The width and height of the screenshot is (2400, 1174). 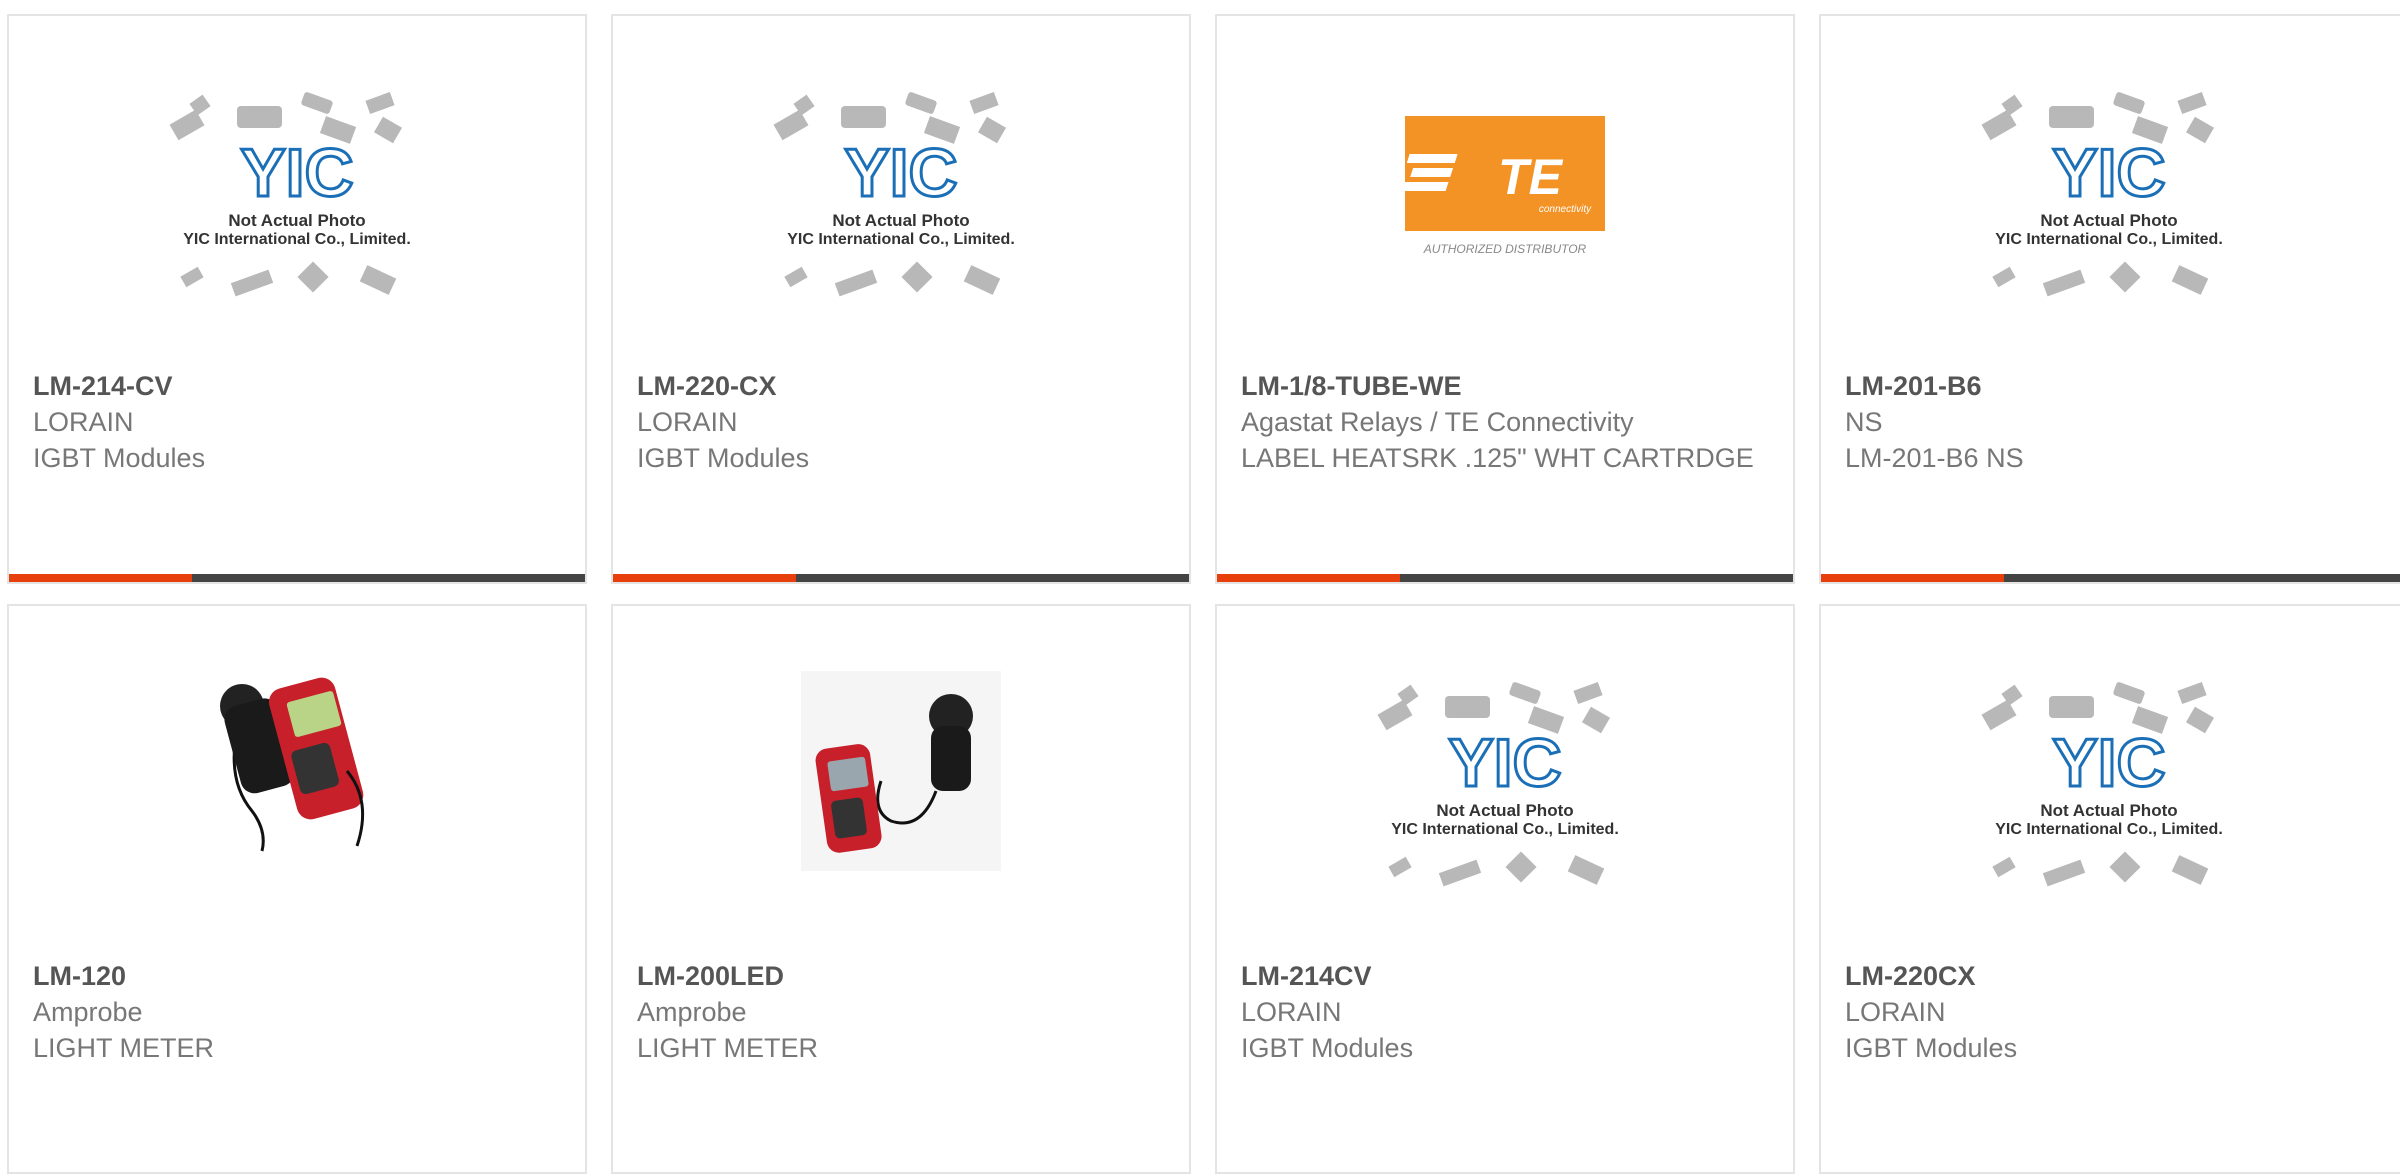 What do you see at coordinates (1864, 422) in the screenshot?
I see `manufacturer: NS` at bounding box center [1864, 422].